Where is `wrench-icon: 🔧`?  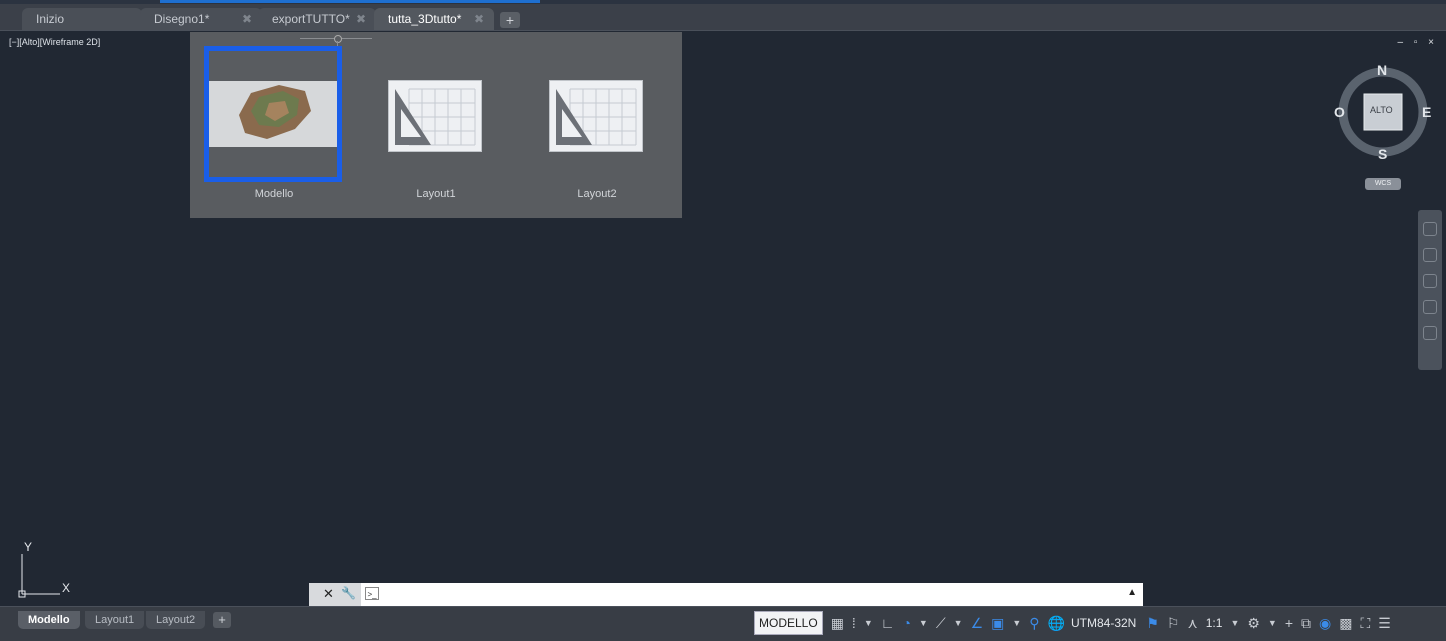
wrench-icon: 🔧 is located at coordinates (348, 593).